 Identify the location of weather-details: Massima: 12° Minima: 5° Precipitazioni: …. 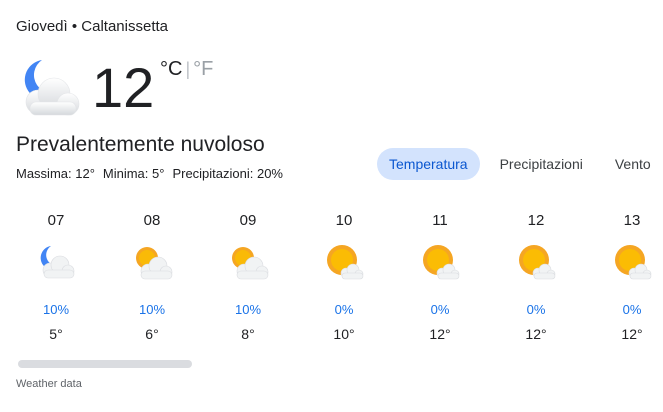
(149, 173).